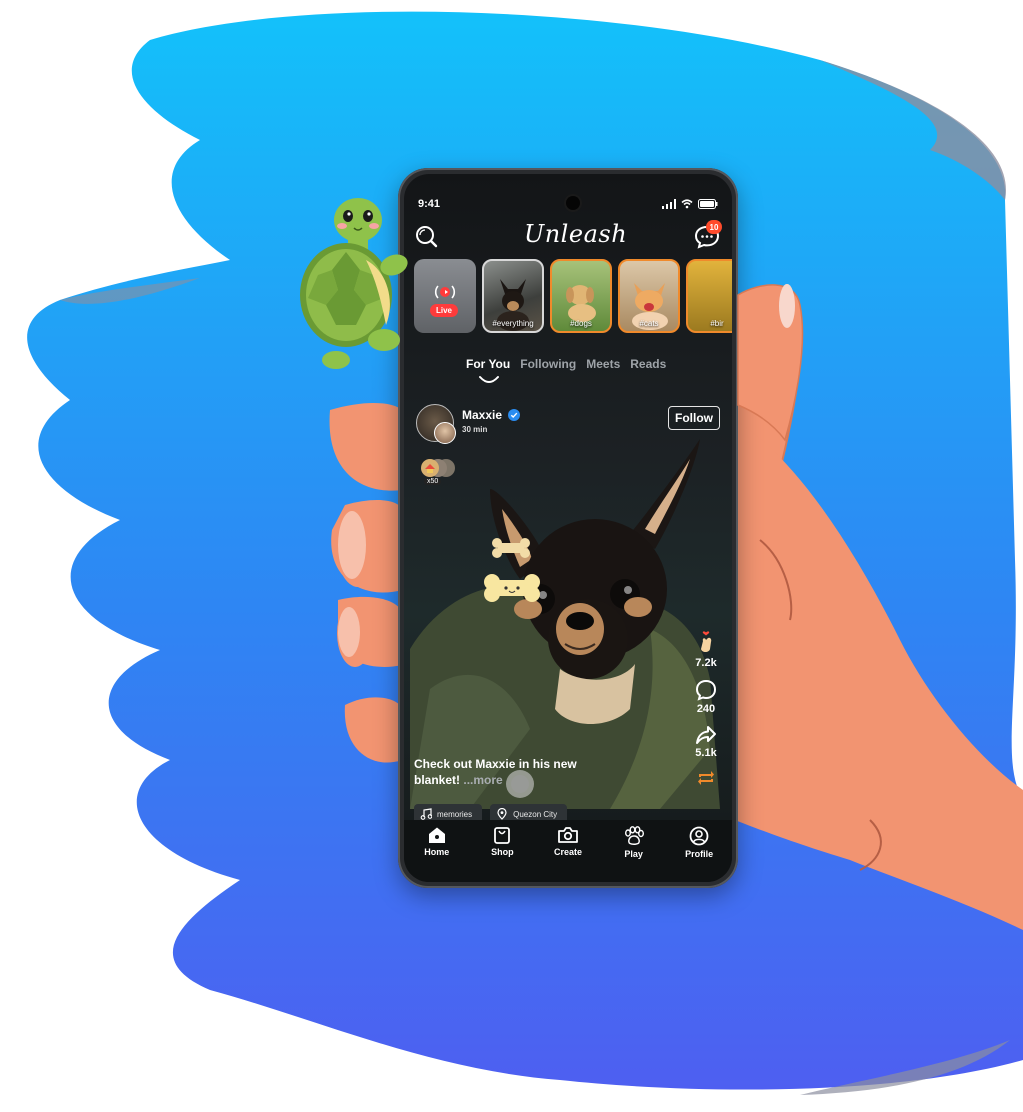 The width and height of the screenshot is (1023, 1112). What do you see at coordinates (687, 204) in the screenshot?
I see `wifi-icon` at bounding box center [687, 204].